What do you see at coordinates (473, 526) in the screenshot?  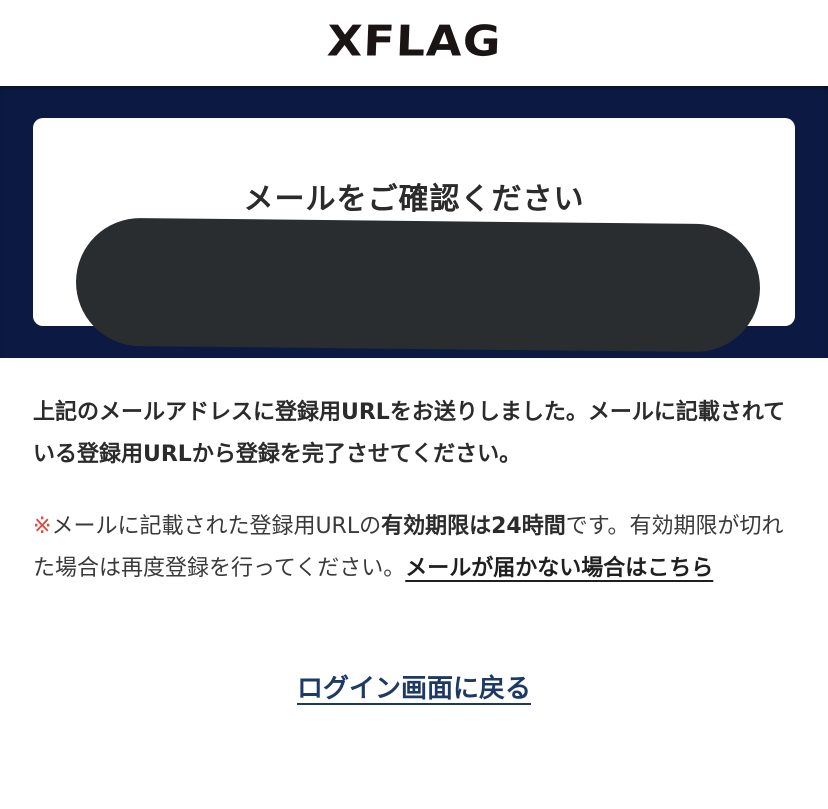 I see `notice-emphasis: 有効期限は24時間` at bounding box center [473, 526].